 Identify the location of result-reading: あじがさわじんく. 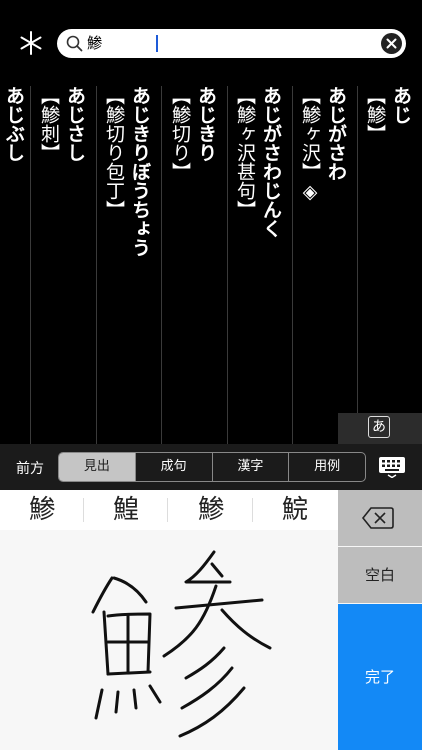
(271, 162).